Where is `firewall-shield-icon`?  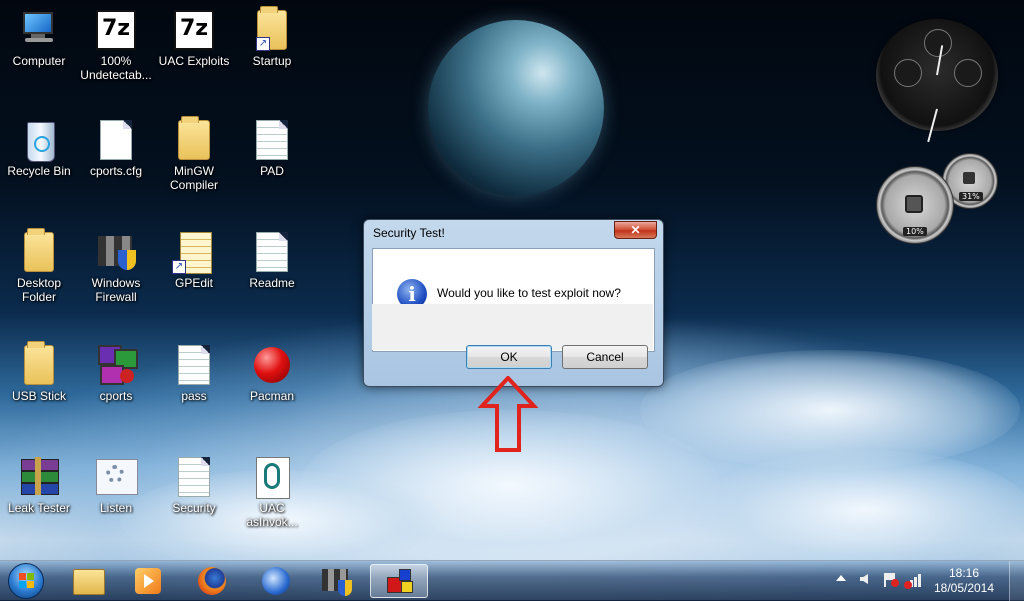
firewall-shield-icon is located at coordinates (116, 252).